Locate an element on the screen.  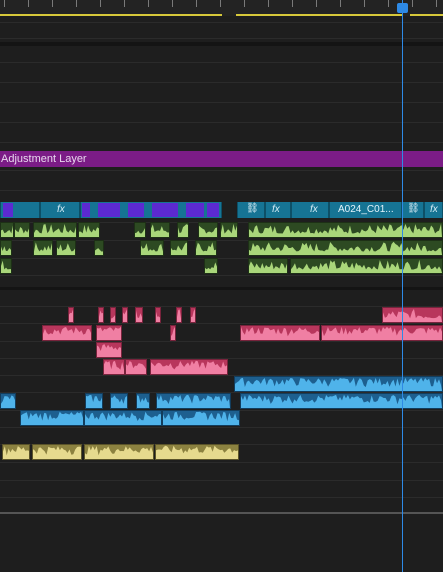
track-end-divider is located at coordinates (221, 513).